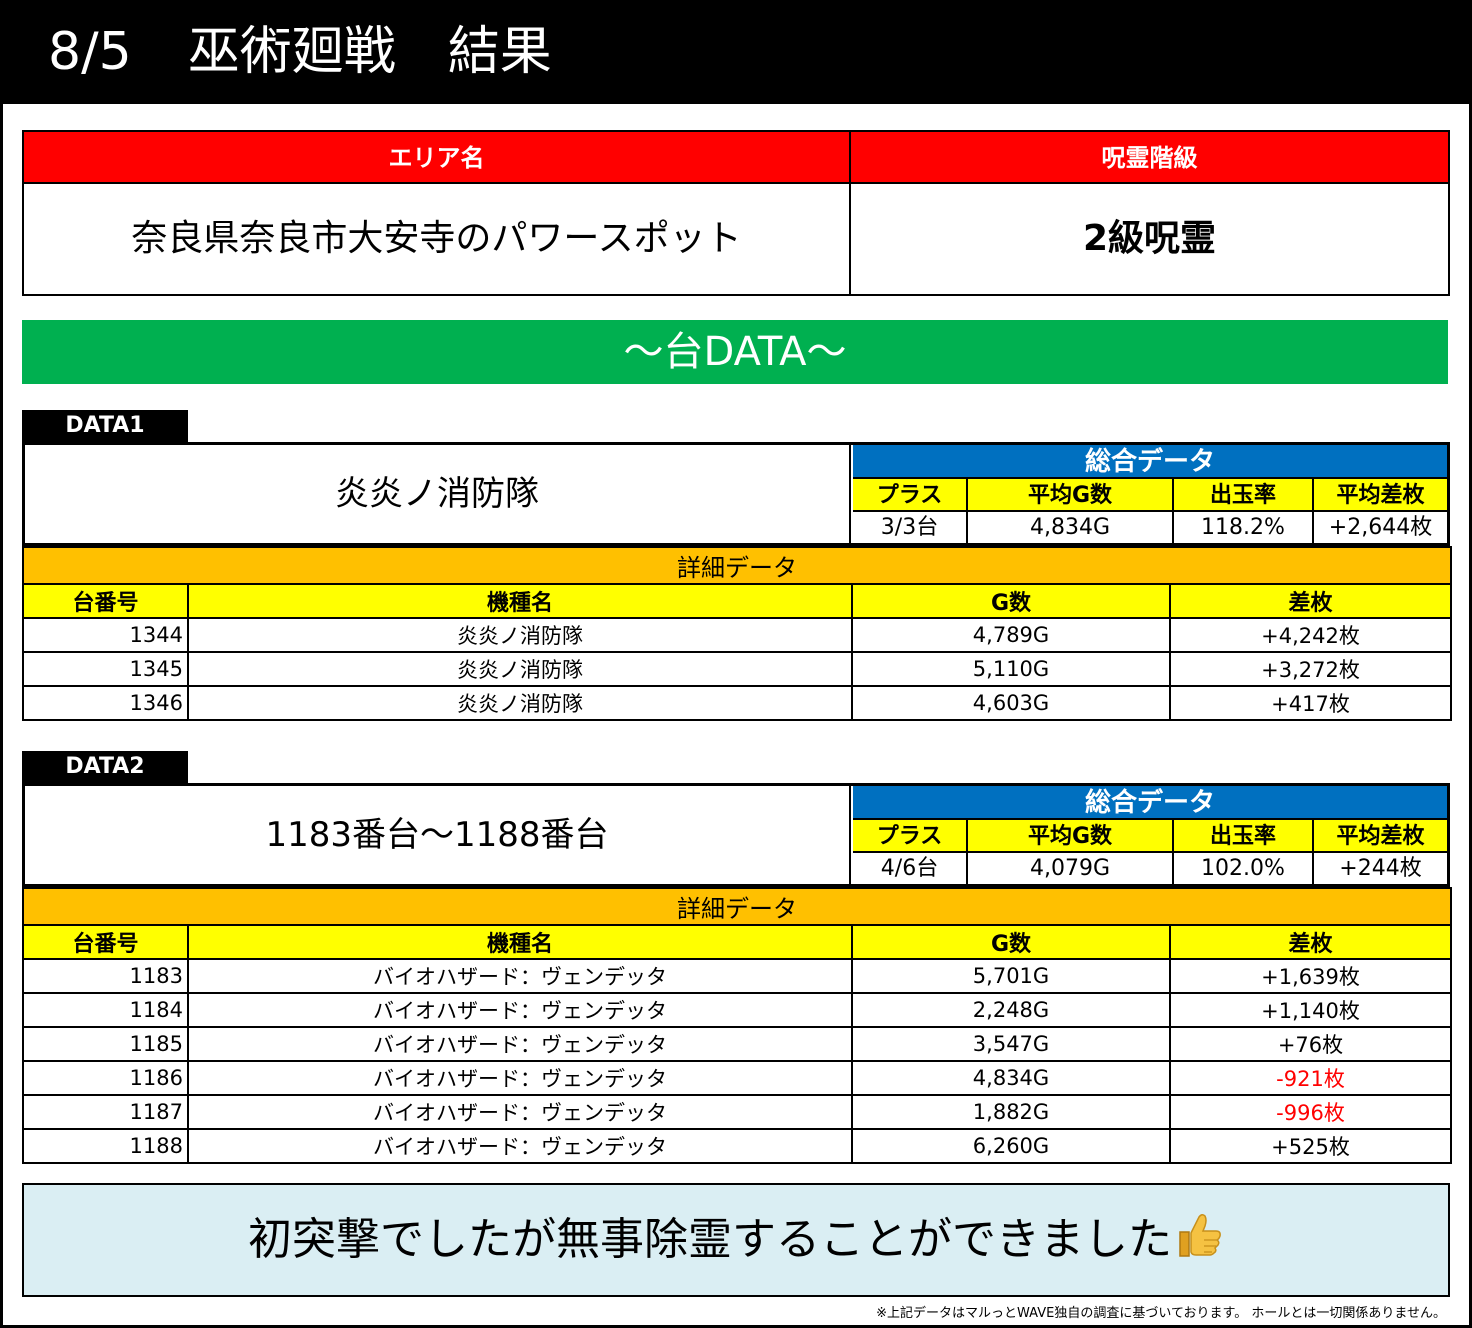 Image resolution: width=1472 pixels, height=1328 pixels. What do you see at coordinates (1243, 527) in the screenshot?
I see `data1-payout-value: 118.2%` at bounding box center [1243, 527].